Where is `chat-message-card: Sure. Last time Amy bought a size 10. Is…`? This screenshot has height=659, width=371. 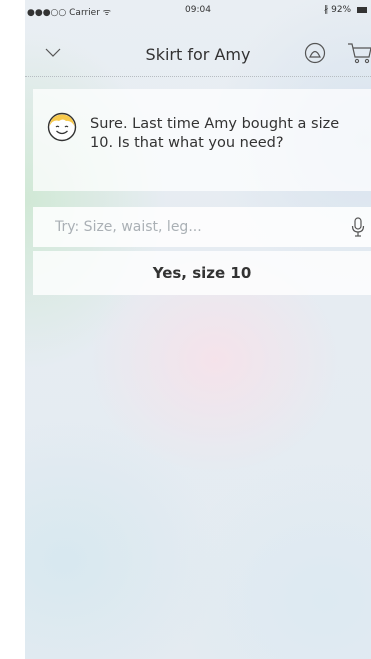
chat-message-card: Sure. Last time Amy bought a size 10. Is… is located at coordinates (202, 140).